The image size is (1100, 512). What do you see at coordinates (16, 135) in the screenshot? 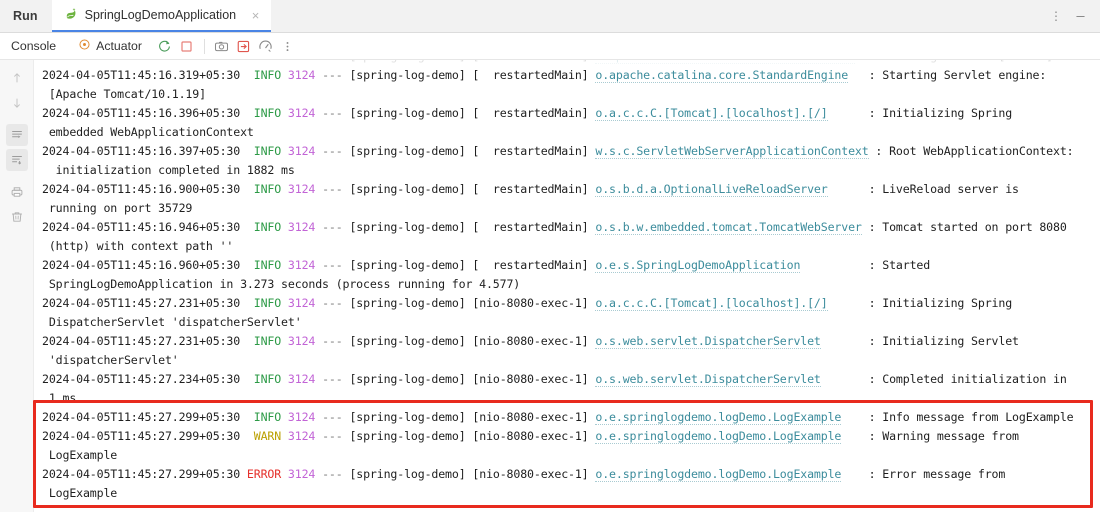
I see `soft-wrap-icon` at bounding box center [16, 135].